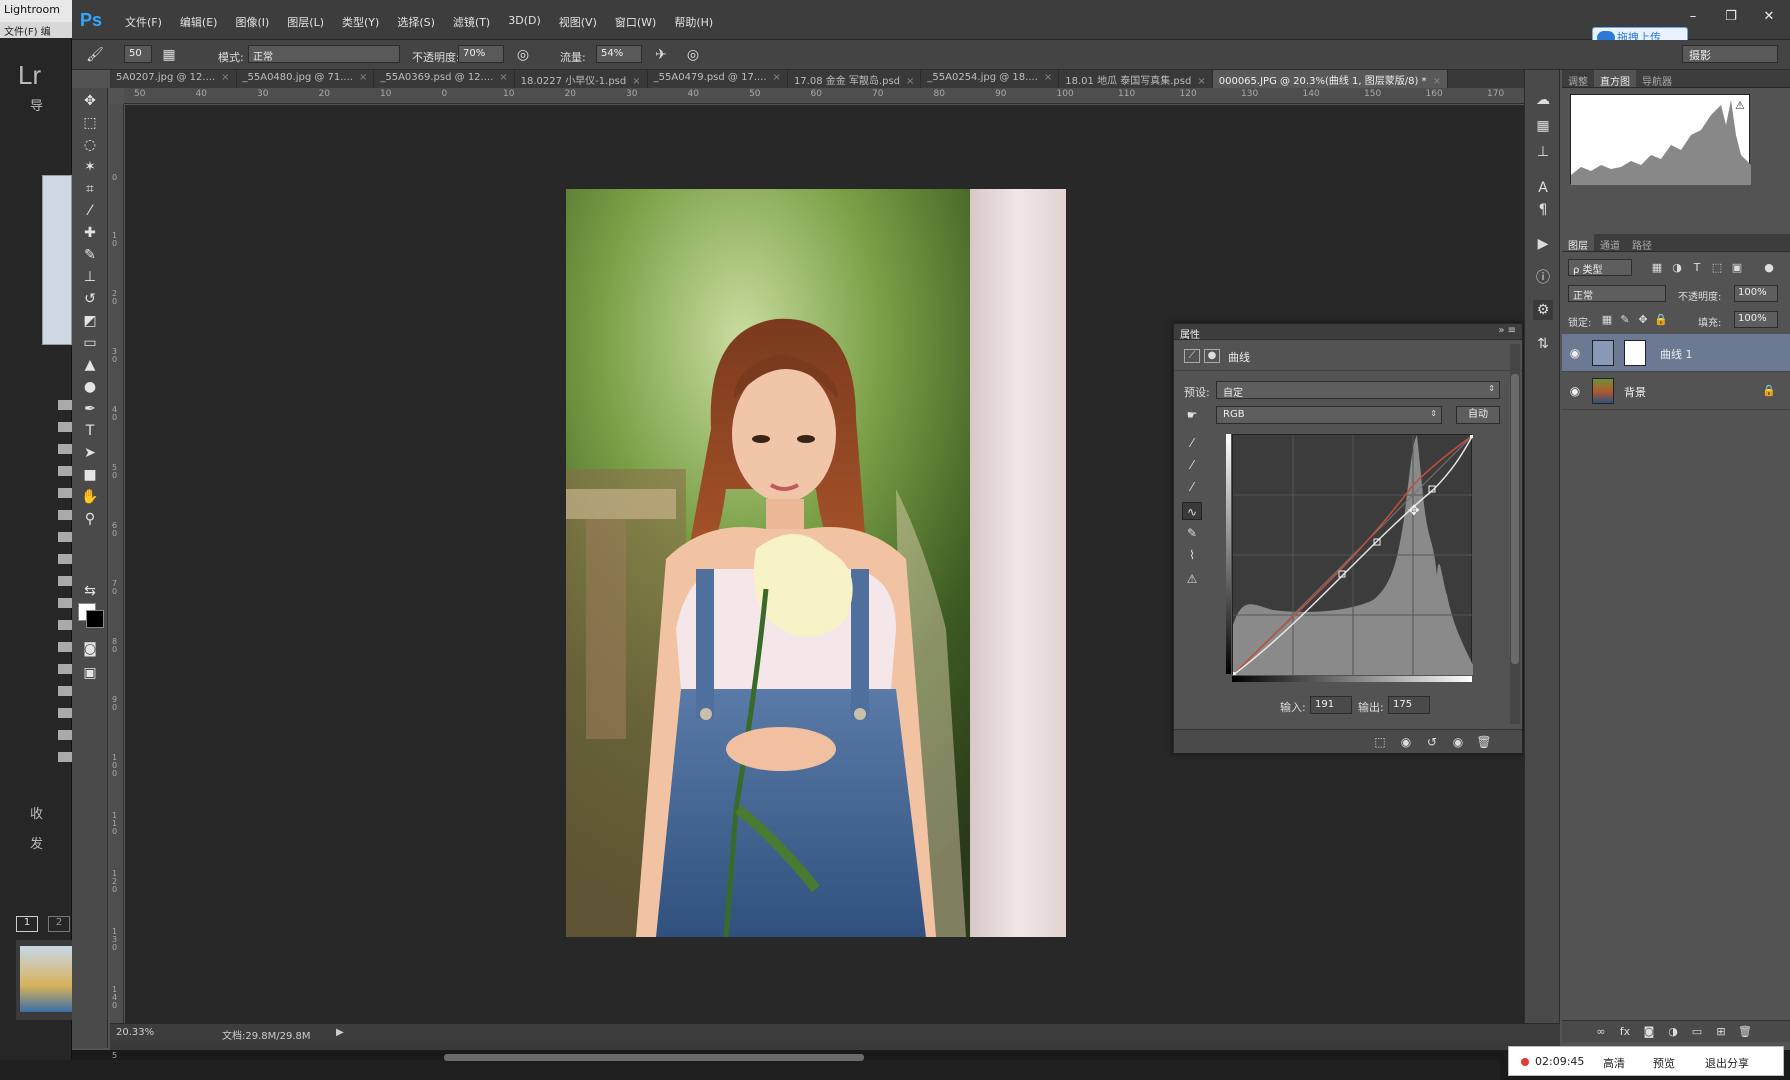  What do you see at coordinates (1673, 1032) in the screenshot?
I see `new-adjustment-icon: ◑` at bounding box center [1673, 1032].